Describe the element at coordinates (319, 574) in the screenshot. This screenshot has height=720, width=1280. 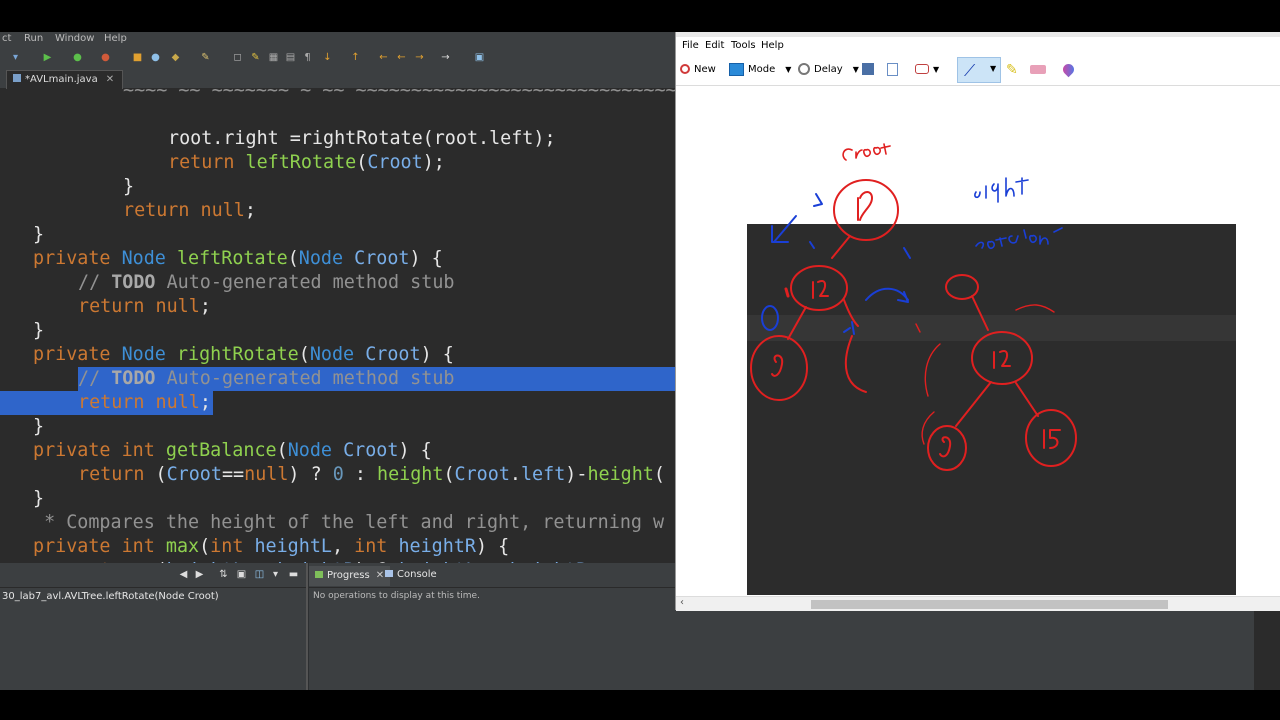
I see `progress-icon` at that location.